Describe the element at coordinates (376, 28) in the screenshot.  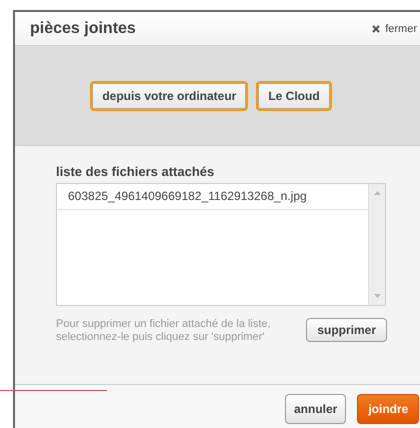
I see `close-icon` at that location.